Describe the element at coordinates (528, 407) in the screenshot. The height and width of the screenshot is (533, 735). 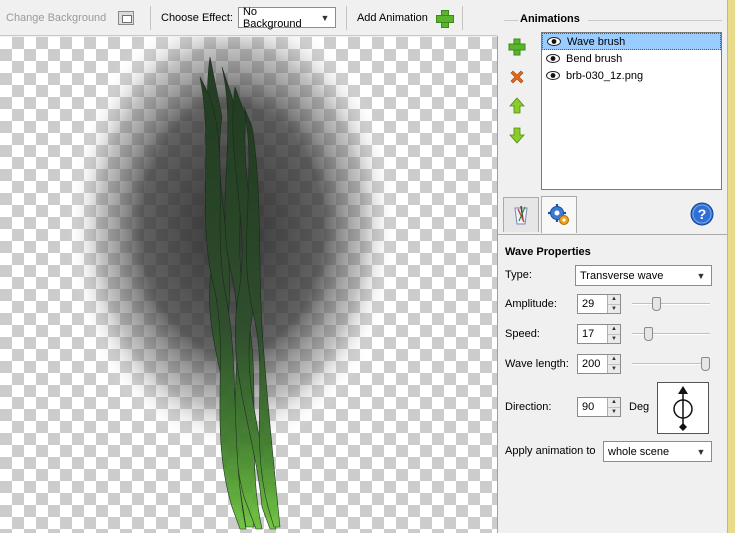
I see `direction-label: Direction:` at that location.